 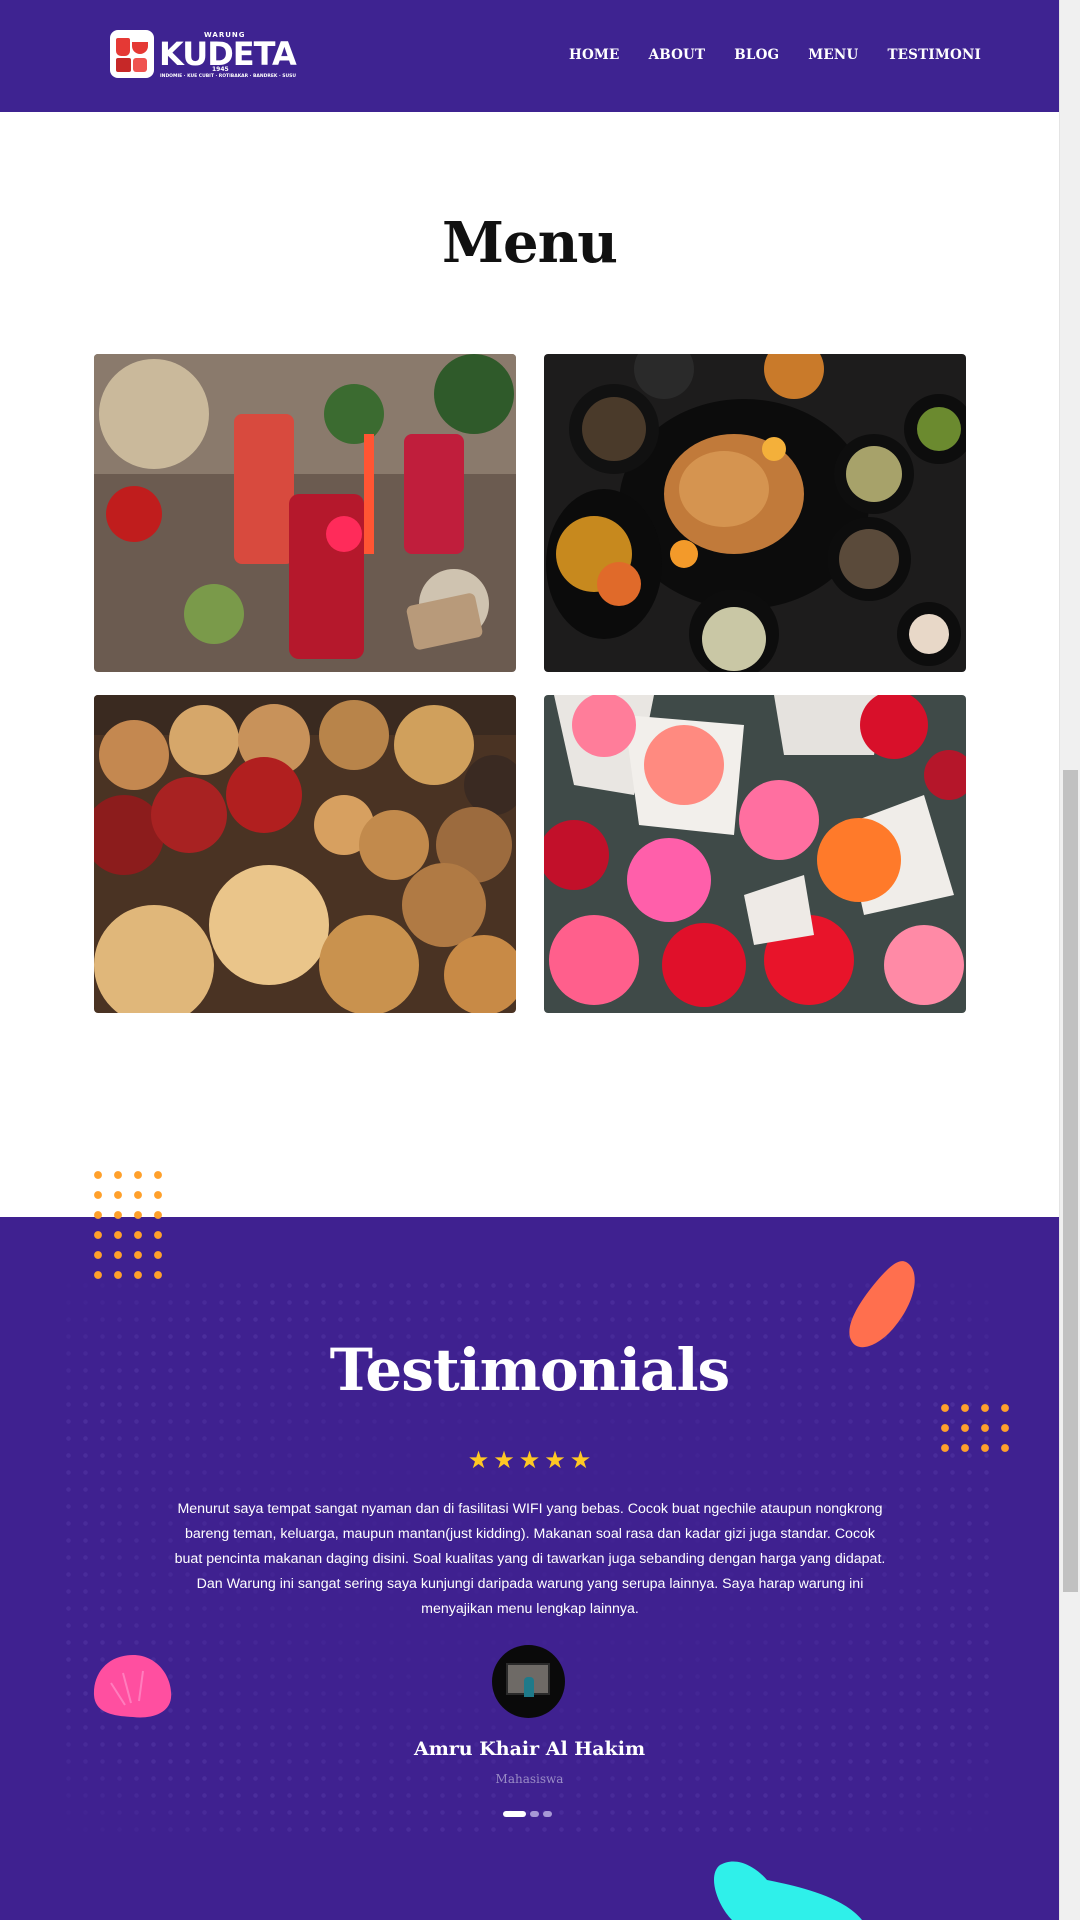 What do you see at coordinates (528, 1681) in the screenshot?
I see `author-avatar` at bounding box center [528, 1681].